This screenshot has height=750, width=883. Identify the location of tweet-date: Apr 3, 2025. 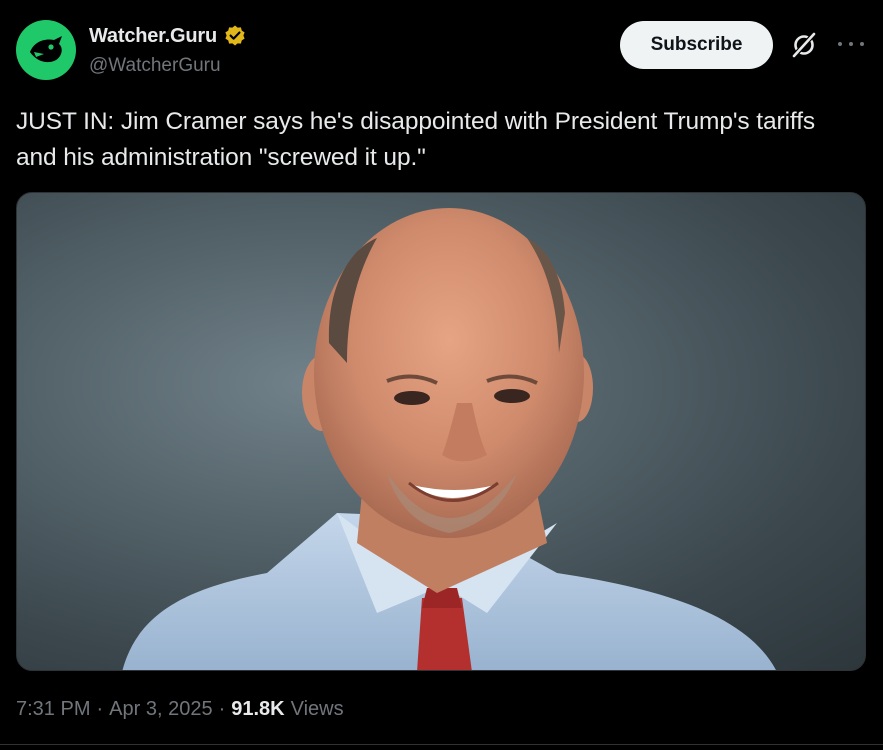
(160, 709).